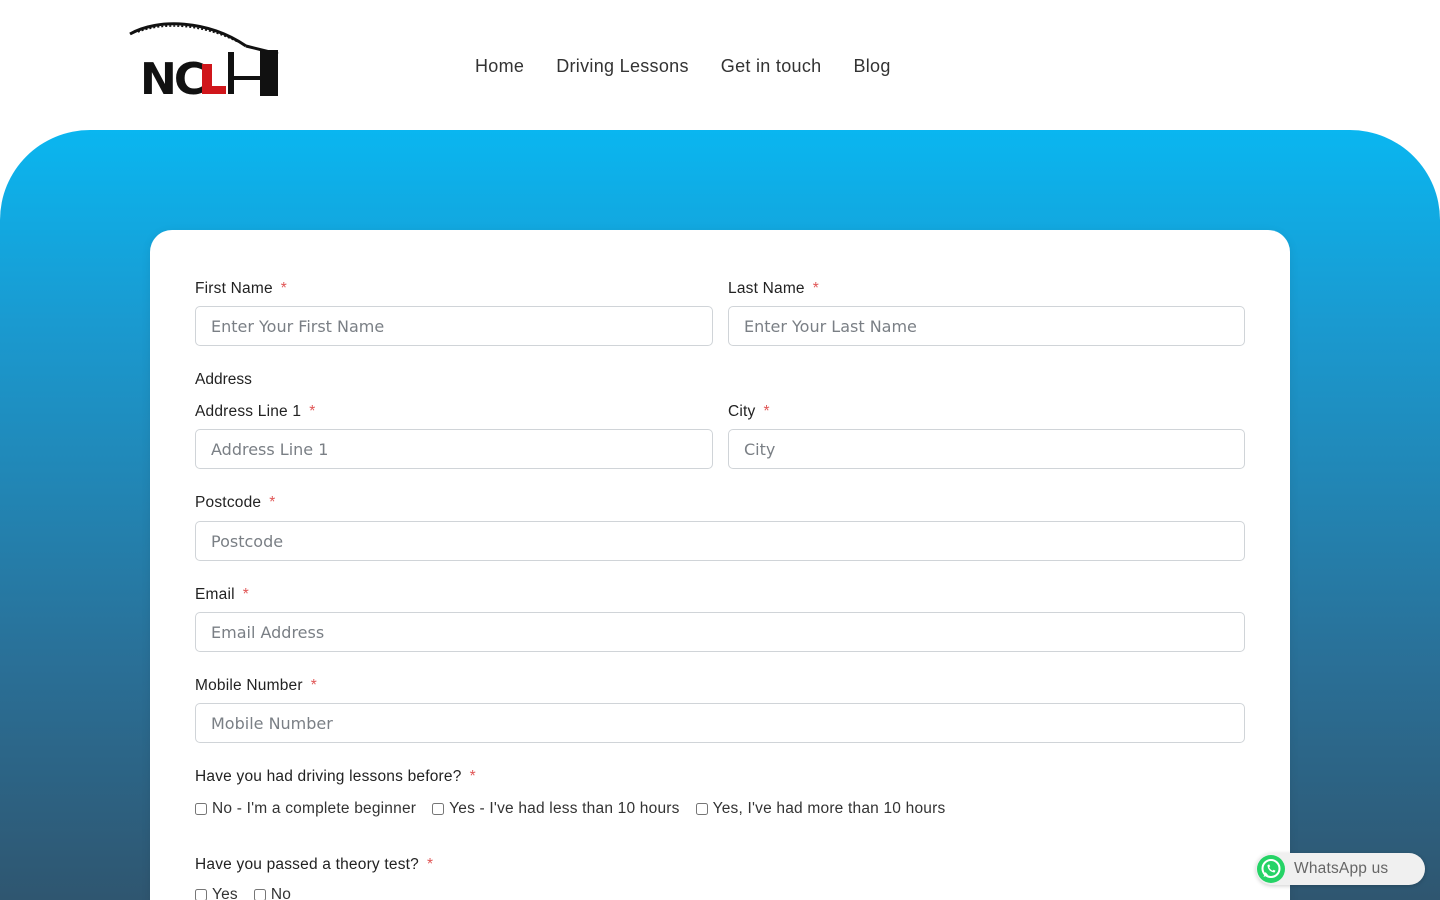  Describe the element at coordinates (454, 326) in the screenshot. I see `first-name-input` at that location.